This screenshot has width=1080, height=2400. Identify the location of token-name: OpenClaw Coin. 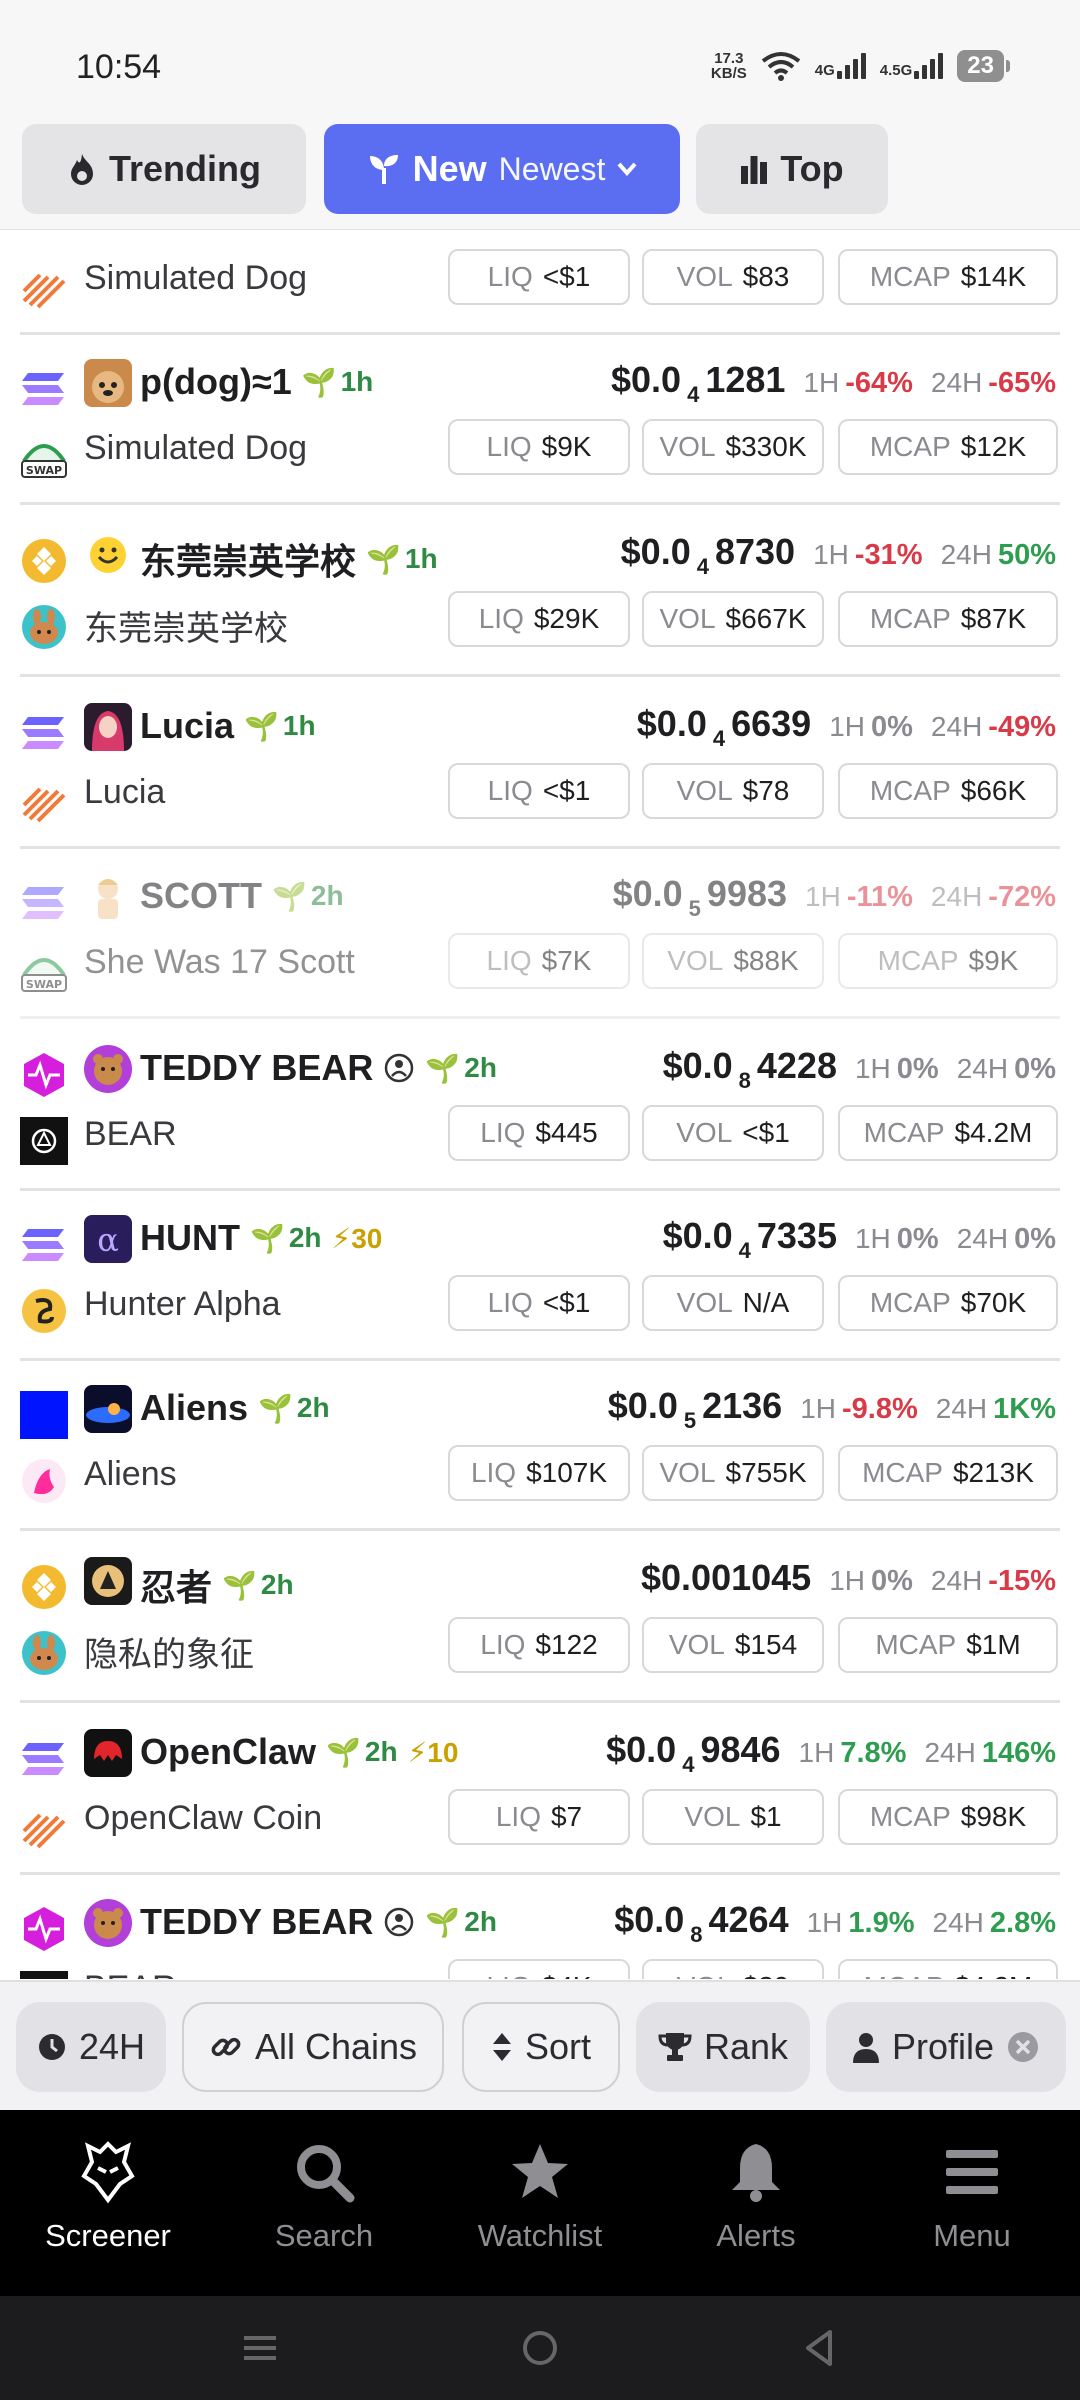
(203, 1818).